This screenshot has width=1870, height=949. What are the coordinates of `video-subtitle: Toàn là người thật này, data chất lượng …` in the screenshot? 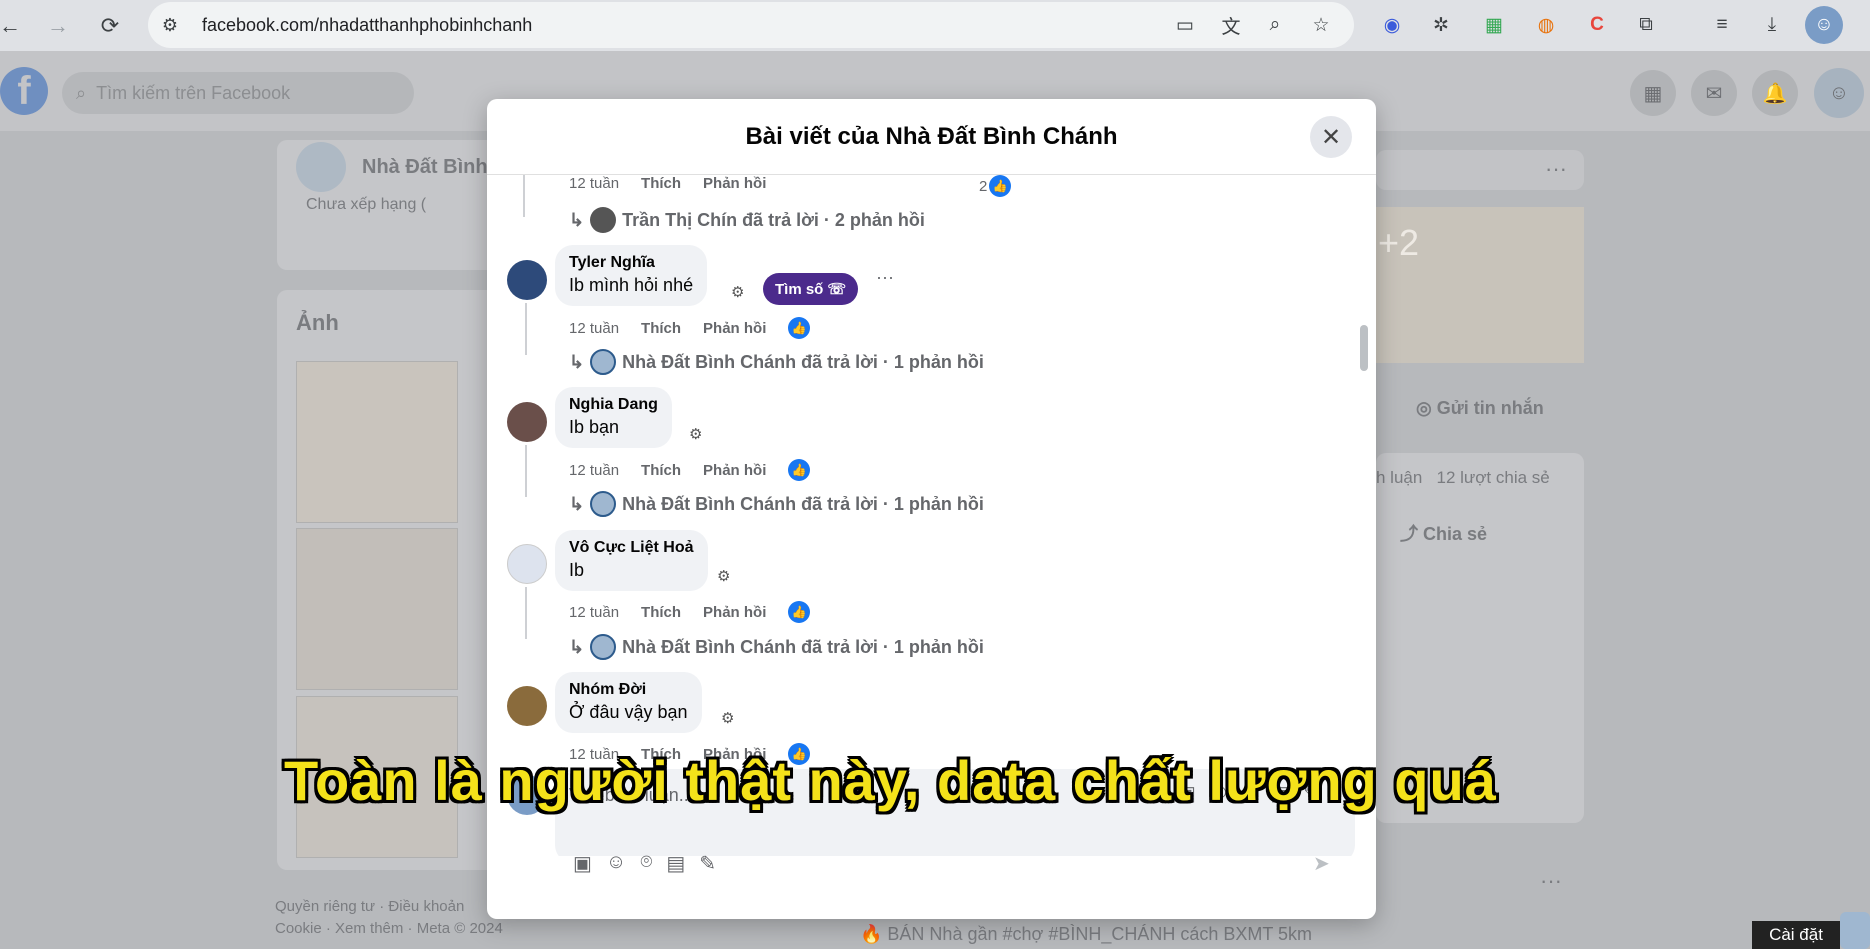 It's located at (890, 780).